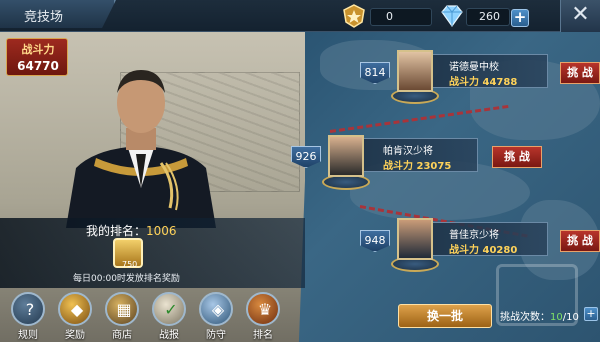 Image resolution: width=600 pixels, height=342 pixels. I want to click on attempts-counter: 挑战次数：10/10, so click(539, 315).